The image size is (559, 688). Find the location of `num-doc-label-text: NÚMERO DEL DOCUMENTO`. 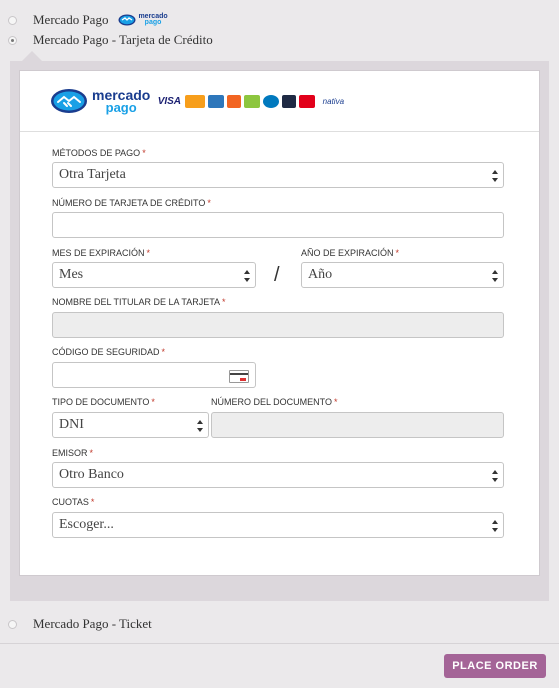

num-doc-label-text: NÚMERO DEL DOCUMENTO is located at coordinates (272, 402).